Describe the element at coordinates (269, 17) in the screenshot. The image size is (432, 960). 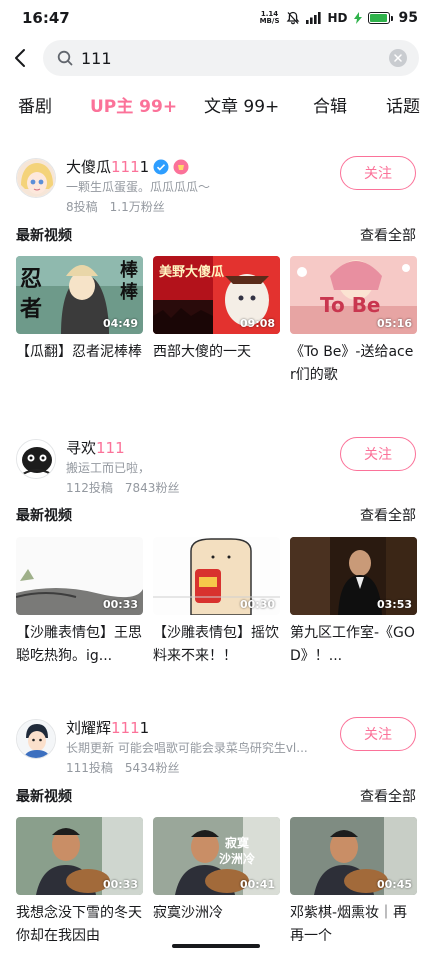
I see `network-speed: 1.14 MB/S` at that location.